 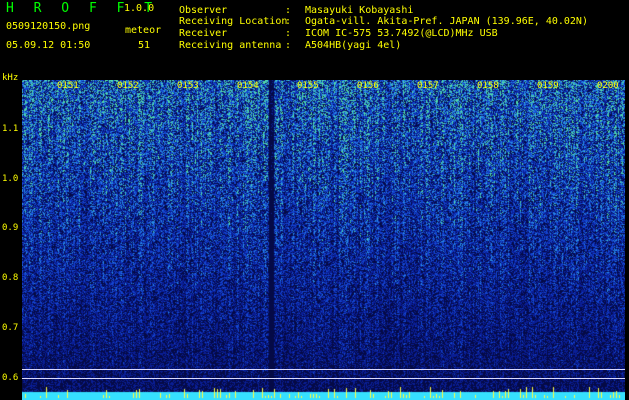 What do you see at coordinates (428, 86) in the screenshot?
I see `time-tick-label: 0157` at bounding box center [428, 86].